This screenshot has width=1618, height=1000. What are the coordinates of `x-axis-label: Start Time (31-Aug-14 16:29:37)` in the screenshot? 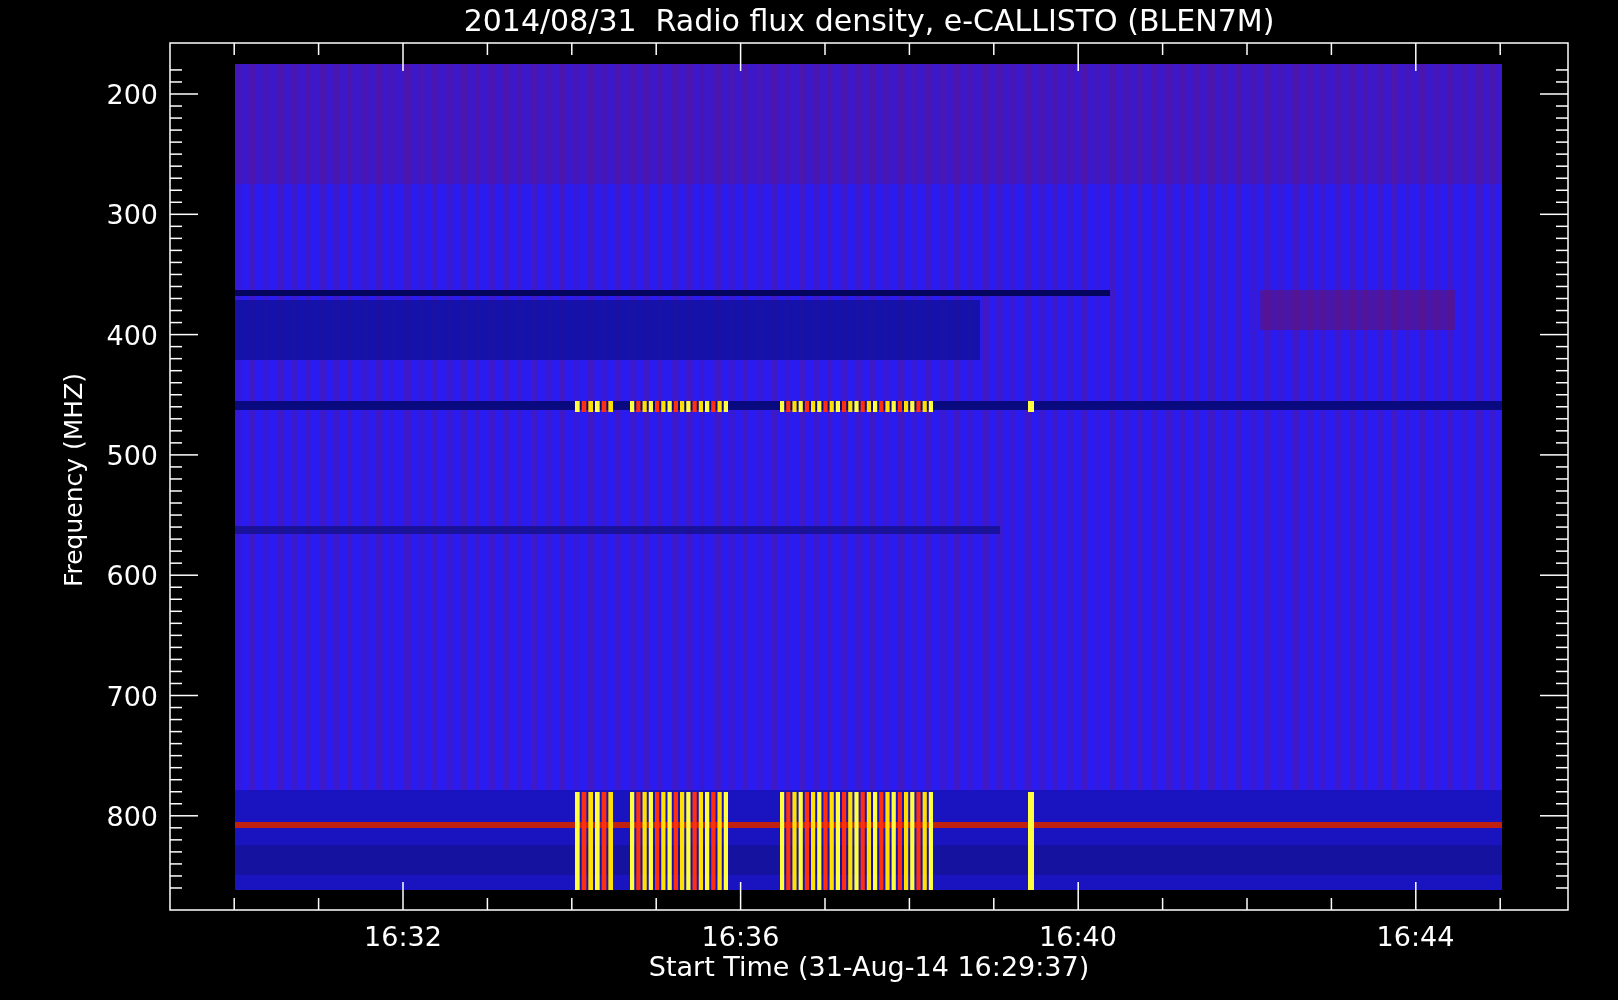 It's located at (869, 966).